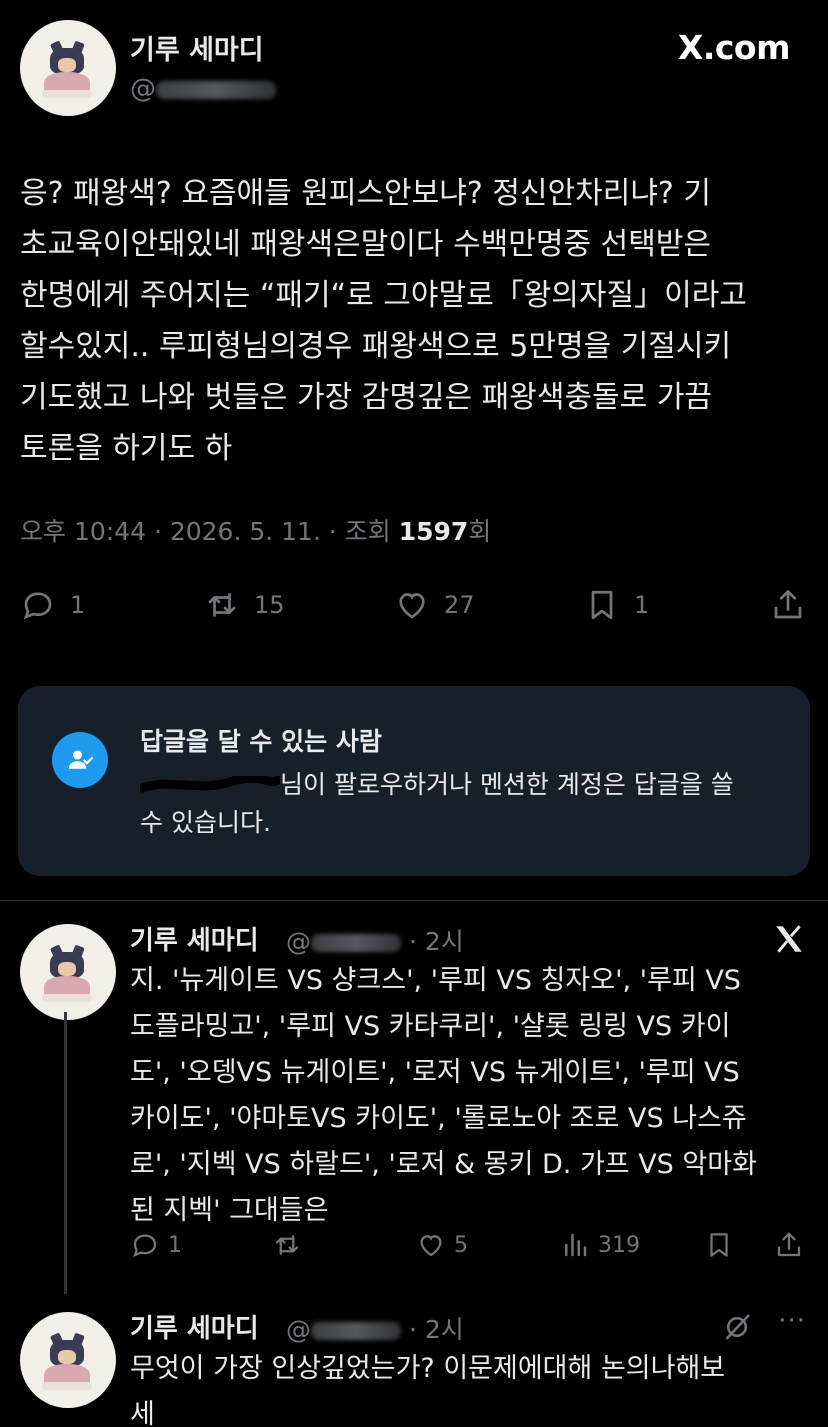 The width and height of the screenshot is (828, 1427). What do you see at coordinates (210, 784) in the screenshot?
I see `redaction-scribble` at bounding box center [210, 784].